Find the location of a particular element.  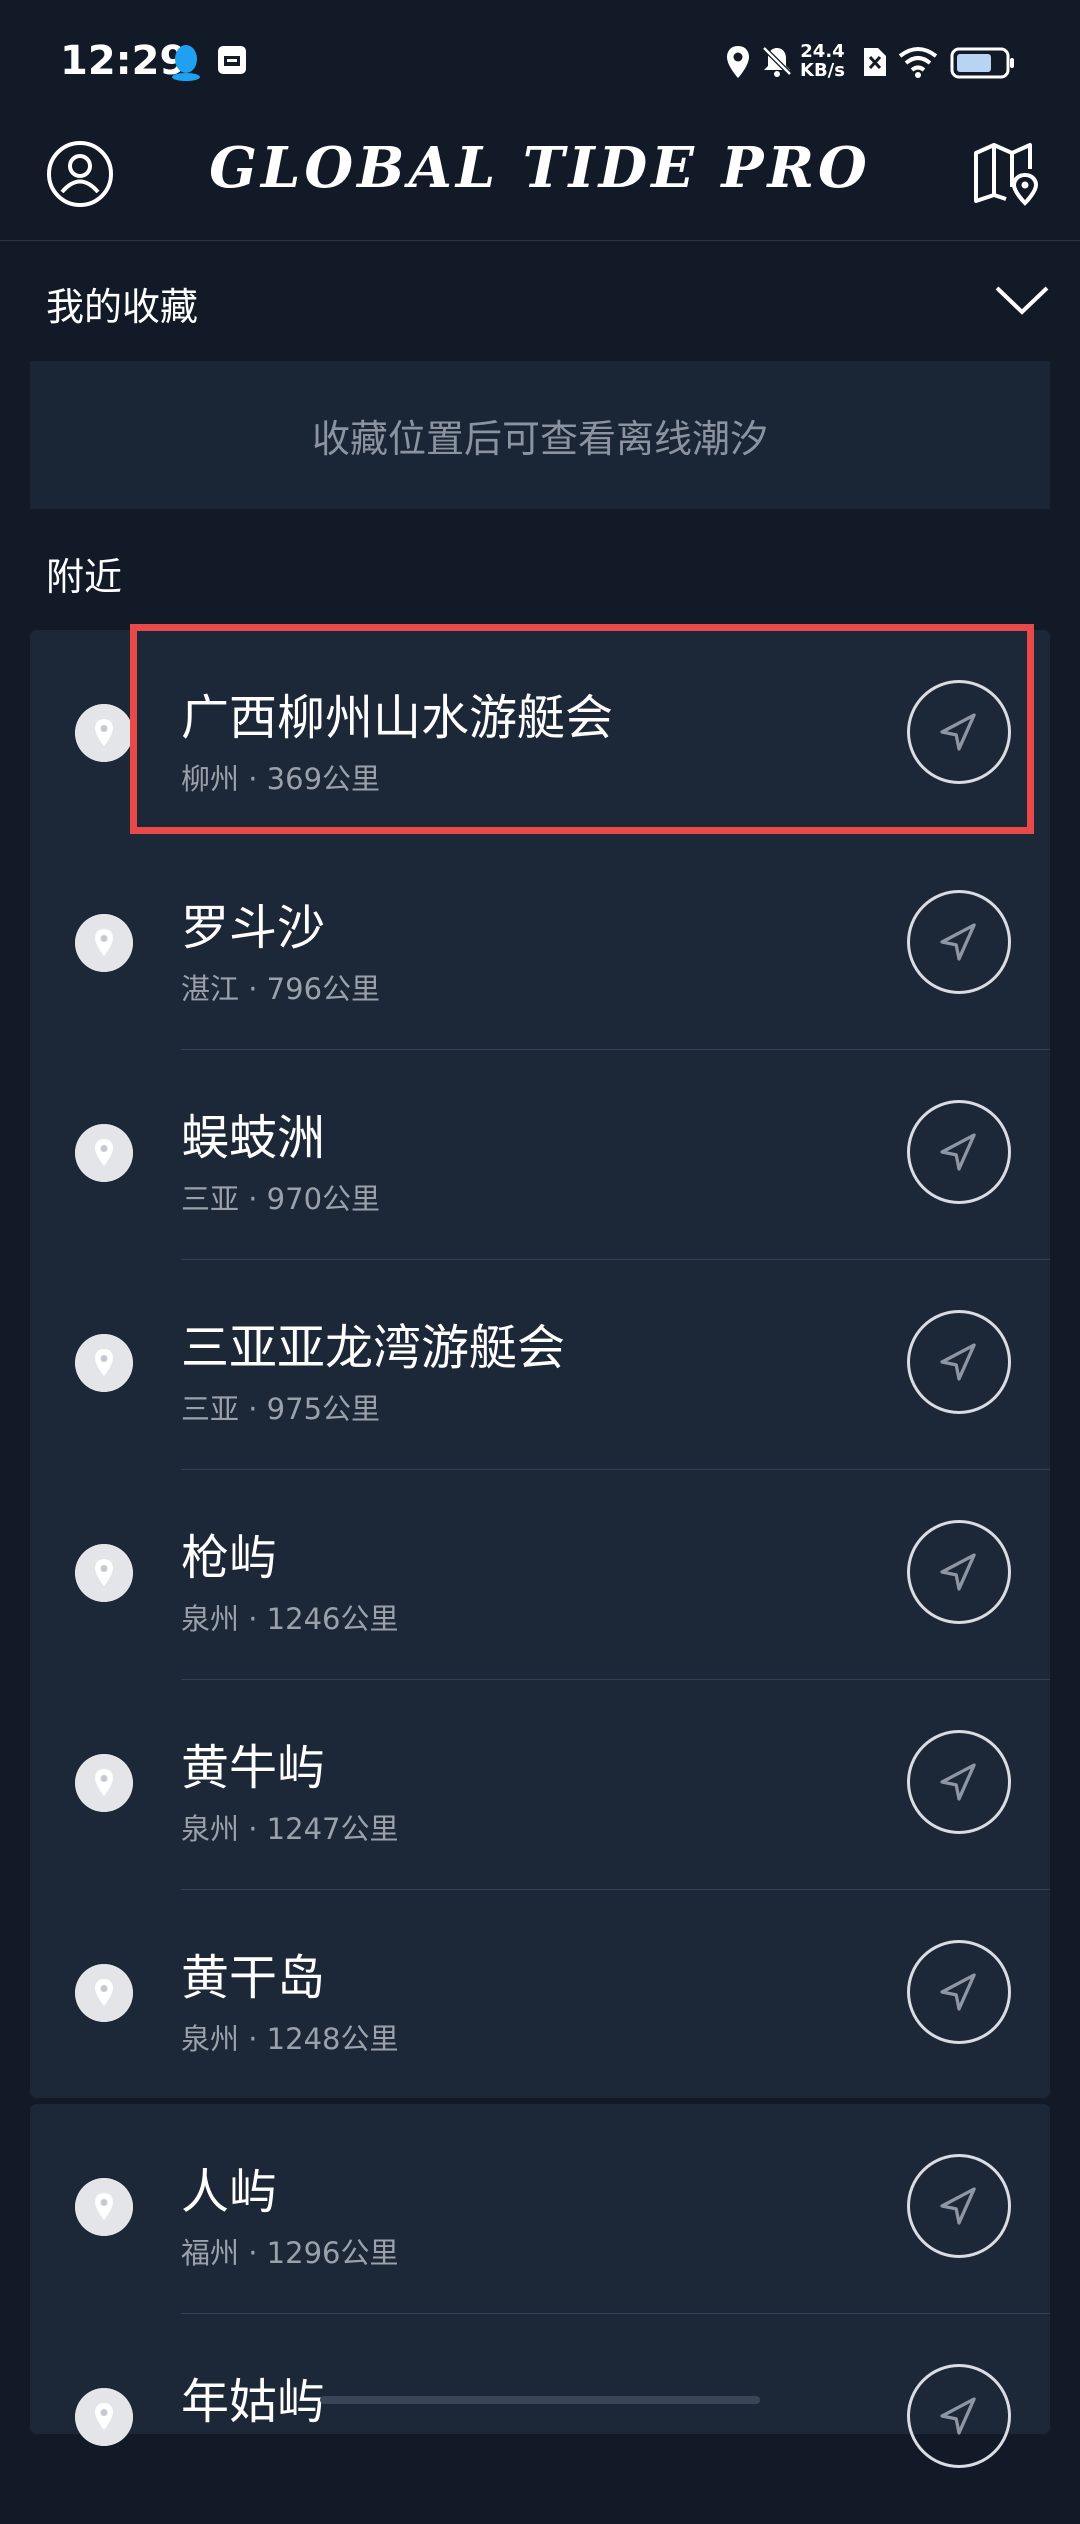

list-item: 三亚亚龙湾游艇会三亚 · 975公里 is located at coordinates (540, 1365).